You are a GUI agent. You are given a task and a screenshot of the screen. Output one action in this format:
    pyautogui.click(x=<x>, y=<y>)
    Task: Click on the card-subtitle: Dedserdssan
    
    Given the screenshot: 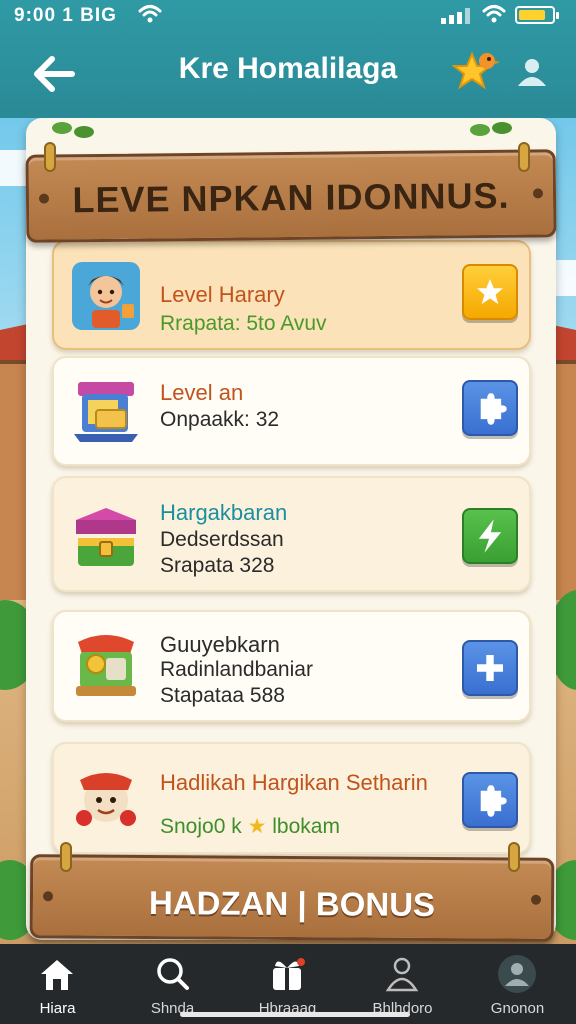 What is the action you would take?
    pyautogui.click(x=222, y=539)
    